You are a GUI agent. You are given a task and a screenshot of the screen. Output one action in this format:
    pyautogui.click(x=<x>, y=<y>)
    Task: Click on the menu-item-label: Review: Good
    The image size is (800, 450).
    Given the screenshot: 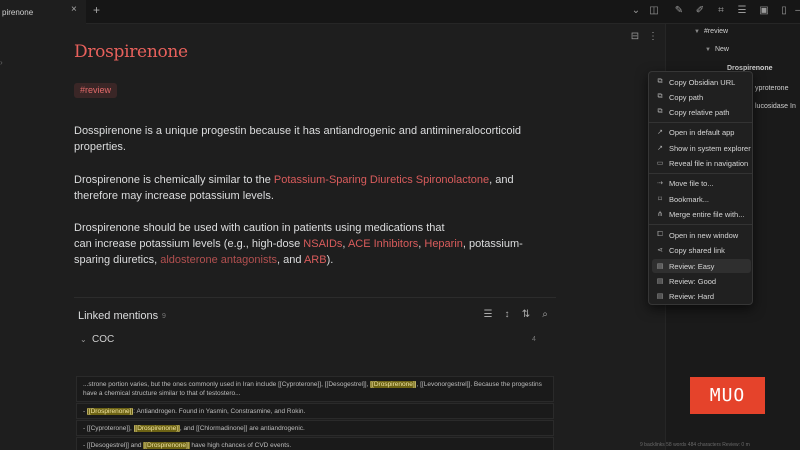 What is the action you would take?
    pyautogui.click(x=693, y=281)
    